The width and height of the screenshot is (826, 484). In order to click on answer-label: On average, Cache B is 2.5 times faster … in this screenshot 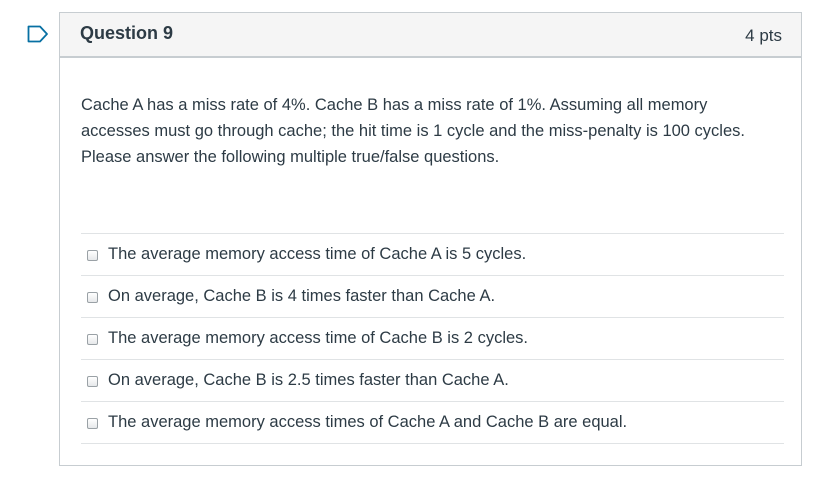, I will do `click(308, 380)`.